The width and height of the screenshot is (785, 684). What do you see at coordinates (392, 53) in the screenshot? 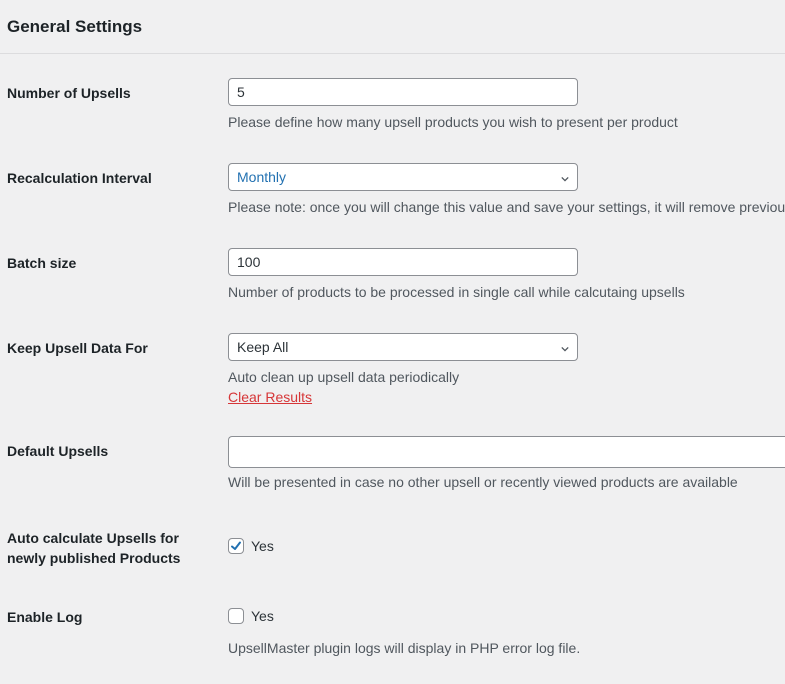
I see `divider` at bounding box center [392, 53].